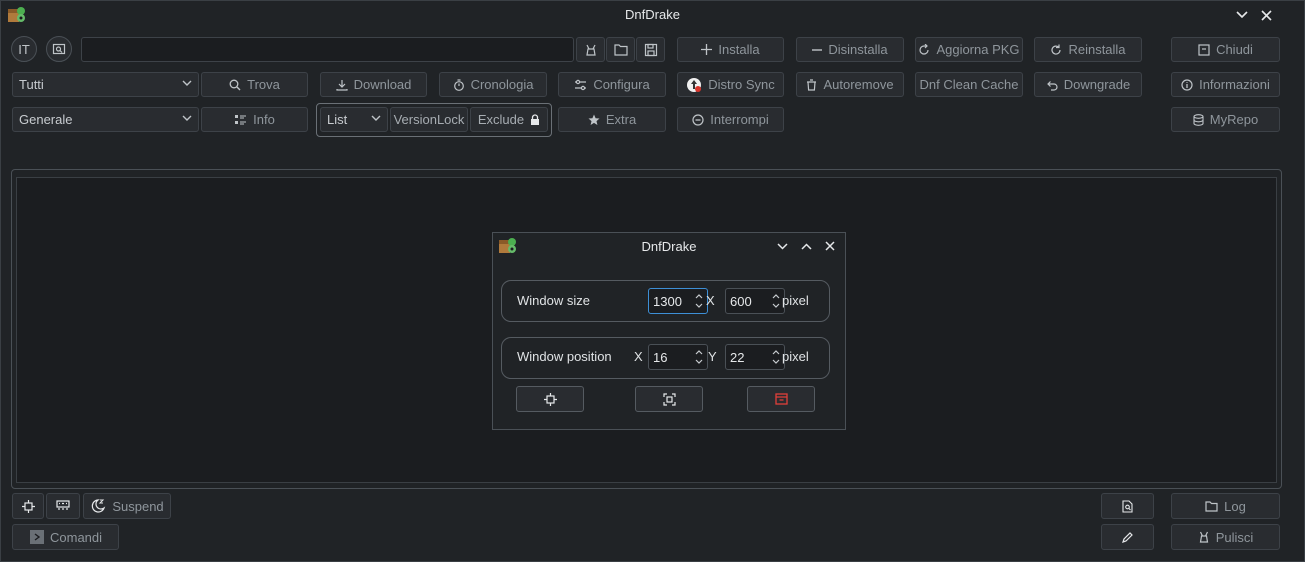 The width and height of the screenshot is (1305, 562). I want to click on window-x-spinbox: 16, so click(678, 357).